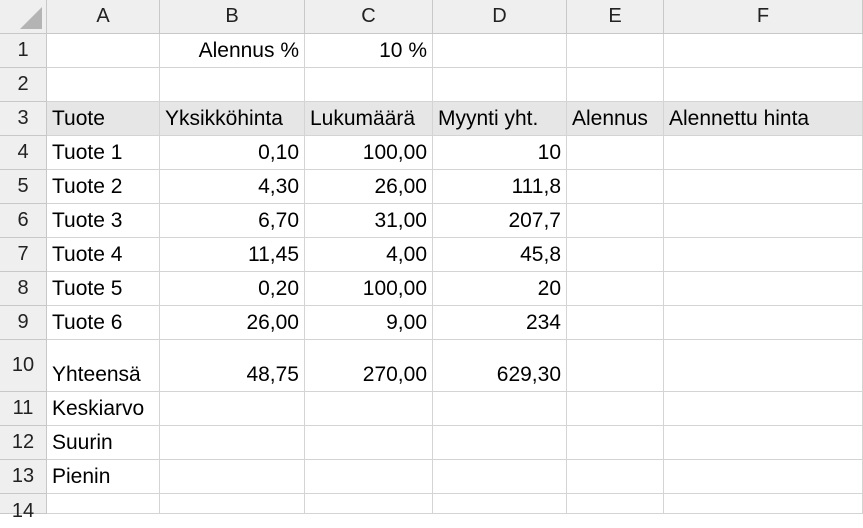 This screenshot has width=863, height=528. Describe the element at coordinates (232, 221) in the screenshot. I see `cell-B6: 6,70` at that location.